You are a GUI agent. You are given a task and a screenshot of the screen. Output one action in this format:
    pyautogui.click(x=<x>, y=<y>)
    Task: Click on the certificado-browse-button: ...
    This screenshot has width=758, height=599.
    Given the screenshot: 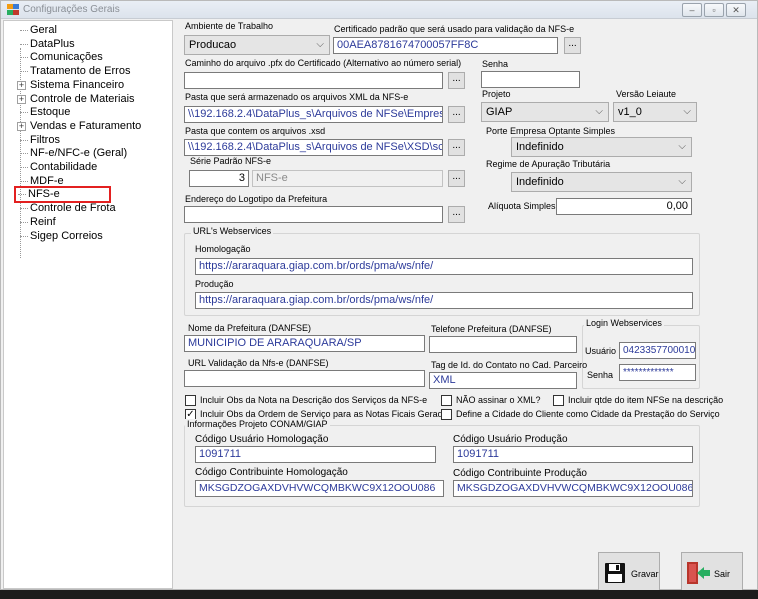 What is the action you would take?
    pyautogui.click(x=572, y=45)
    